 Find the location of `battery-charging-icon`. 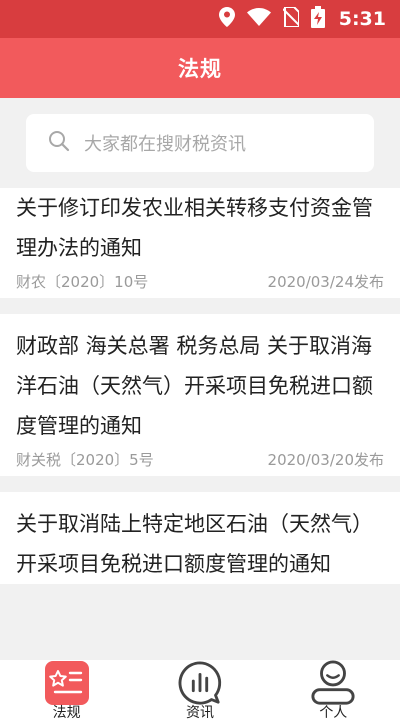

battery-charging-icon is located at coordinates (317, 19).